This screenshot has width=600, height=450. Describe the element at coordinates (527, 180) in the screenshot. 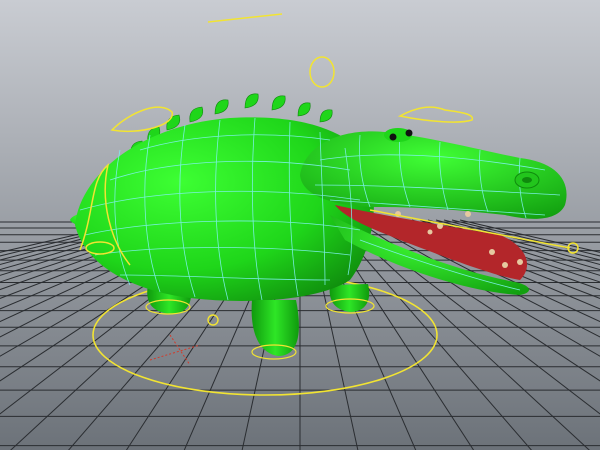

I see `crocodile-nostril` at that location.